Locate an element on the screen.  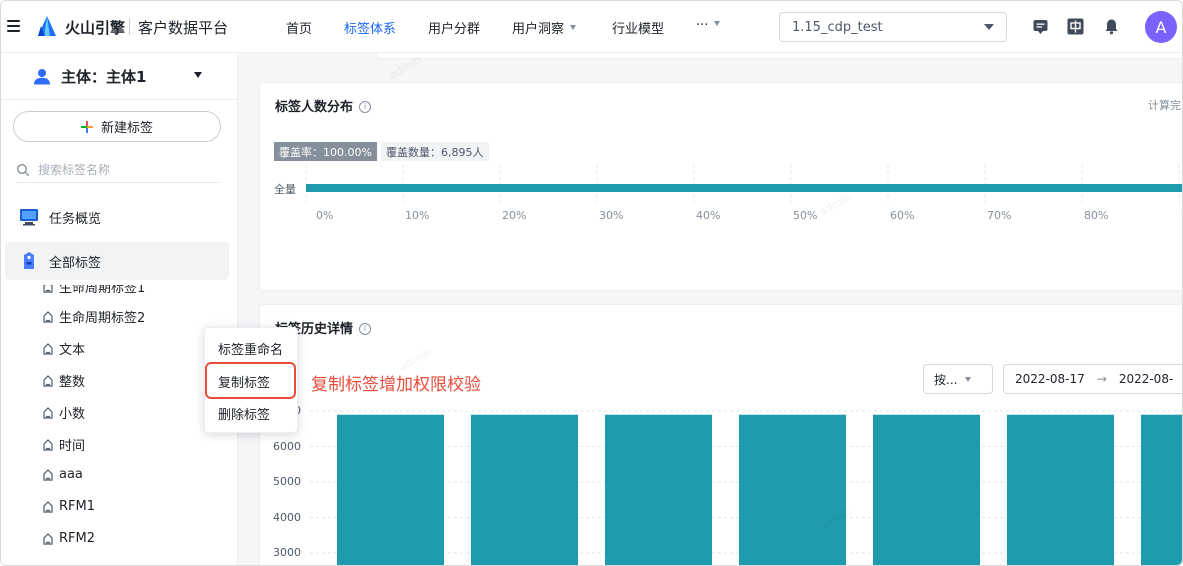
distribution-chart is located at coordinates (743, 184).